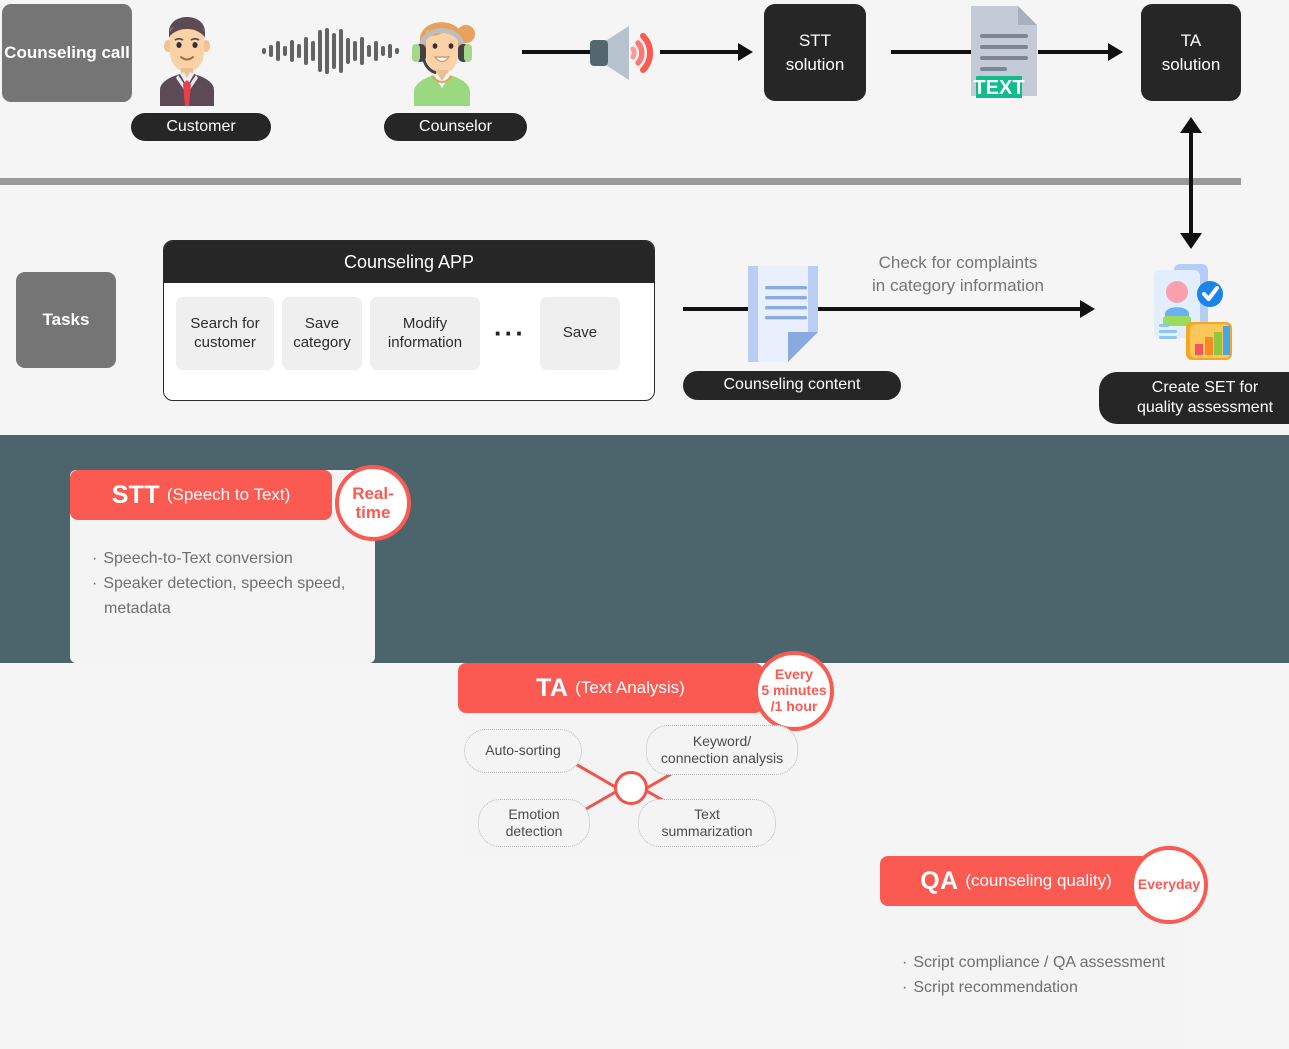  What do you see at coordinates (1194, 398) in the screenshot?
I see `create-set-label-pill: Create SET for quality assessment` at bounding box center [1194, 398].